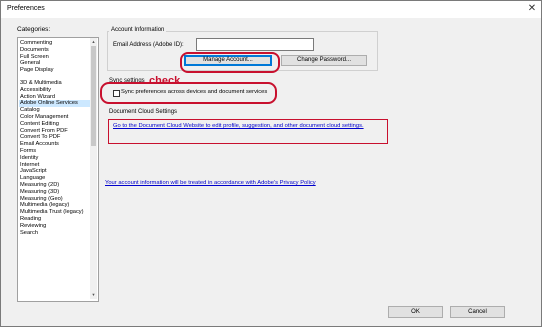 This screenshot has height=327, width=542. Describe the element at coordinates (55, 205) in the screenshot. I see `category-item: Multimedia (legacy)` at that location.